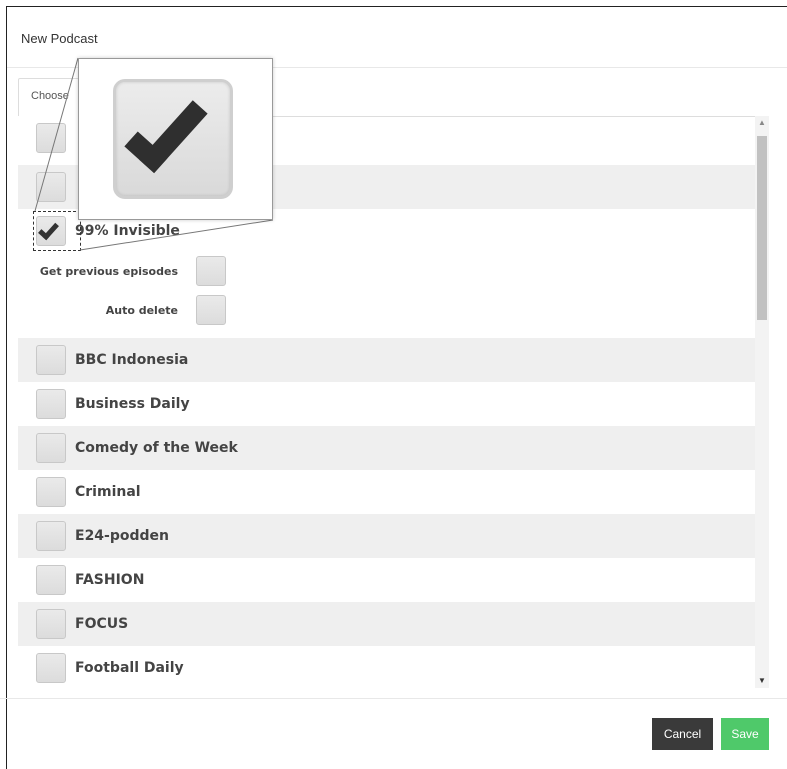  I want to click on list-item: E24-podden, so click(386, 536).